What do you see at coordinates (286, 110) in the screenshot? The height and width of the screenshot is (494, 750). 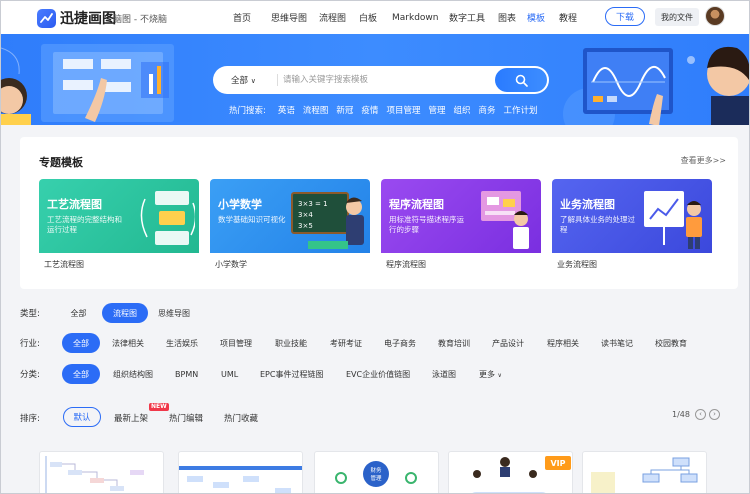 I see `hot-term: 英语` at bounding box center [286, 110].